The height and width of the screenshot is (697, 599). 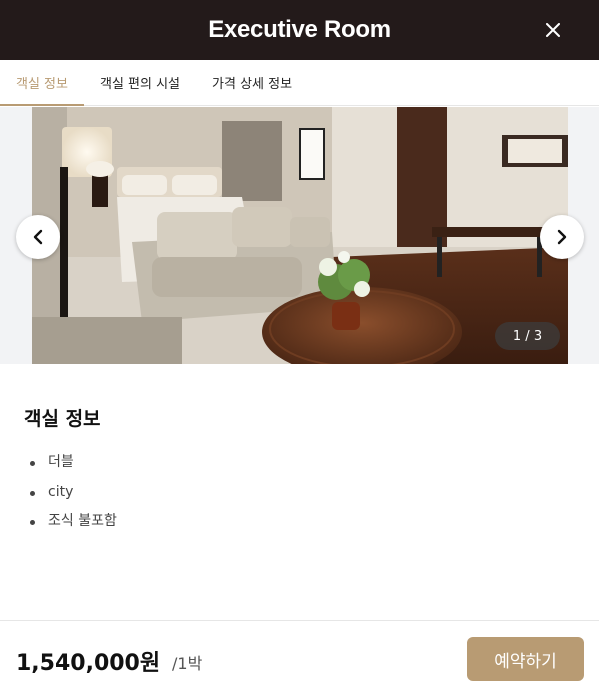 I want to click on close-button, so click(x=553, y=30).